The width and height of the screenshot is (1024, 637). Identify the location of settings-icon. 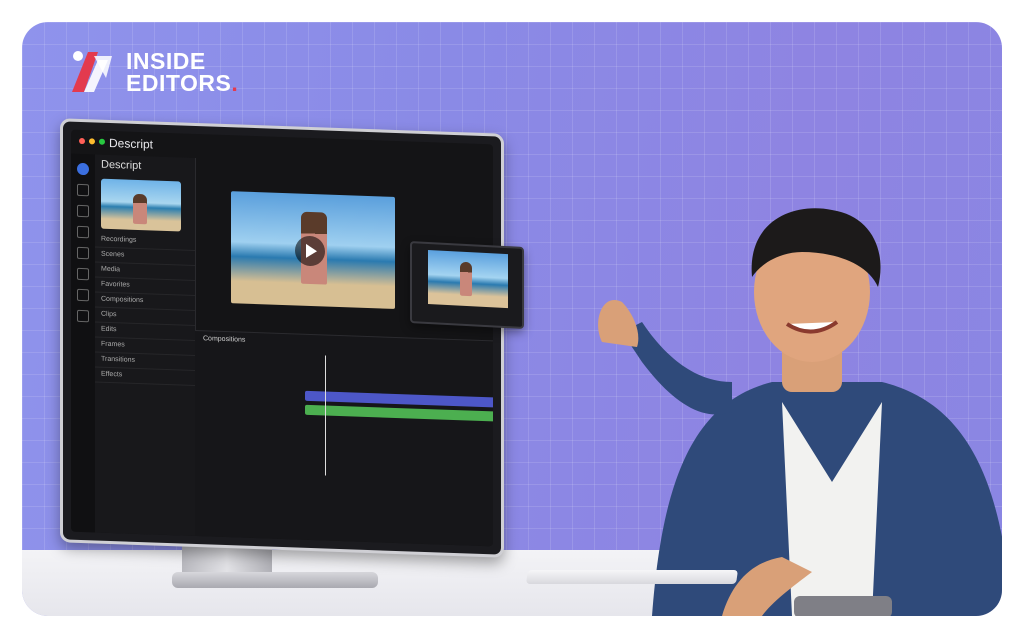
(83, 232).